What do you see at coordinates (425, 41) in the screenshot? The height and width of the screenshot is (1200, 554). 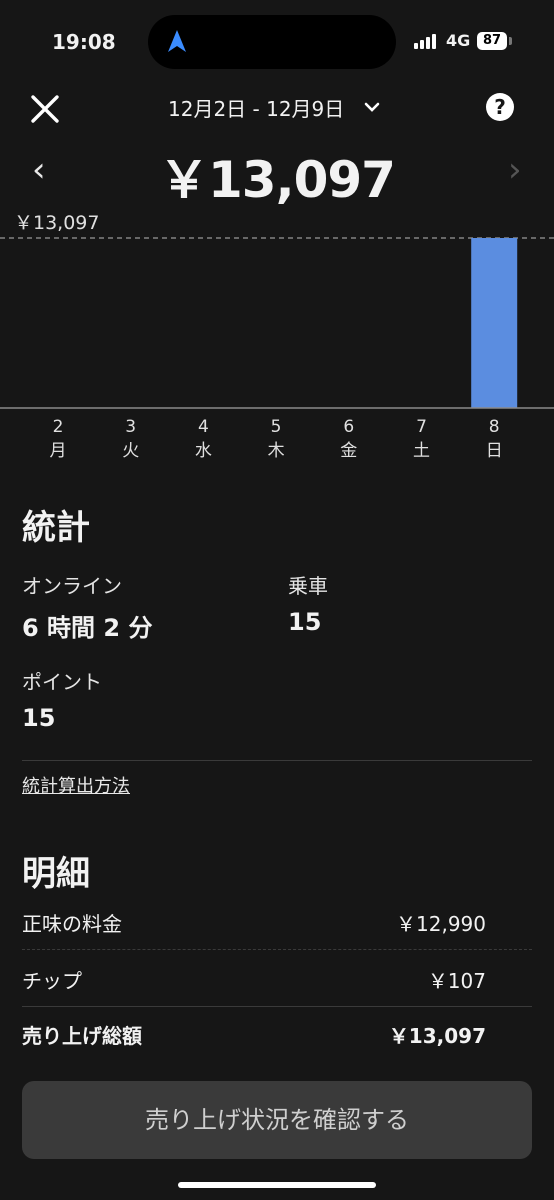 I see `signal-icon` at bounding box center [425, 41].